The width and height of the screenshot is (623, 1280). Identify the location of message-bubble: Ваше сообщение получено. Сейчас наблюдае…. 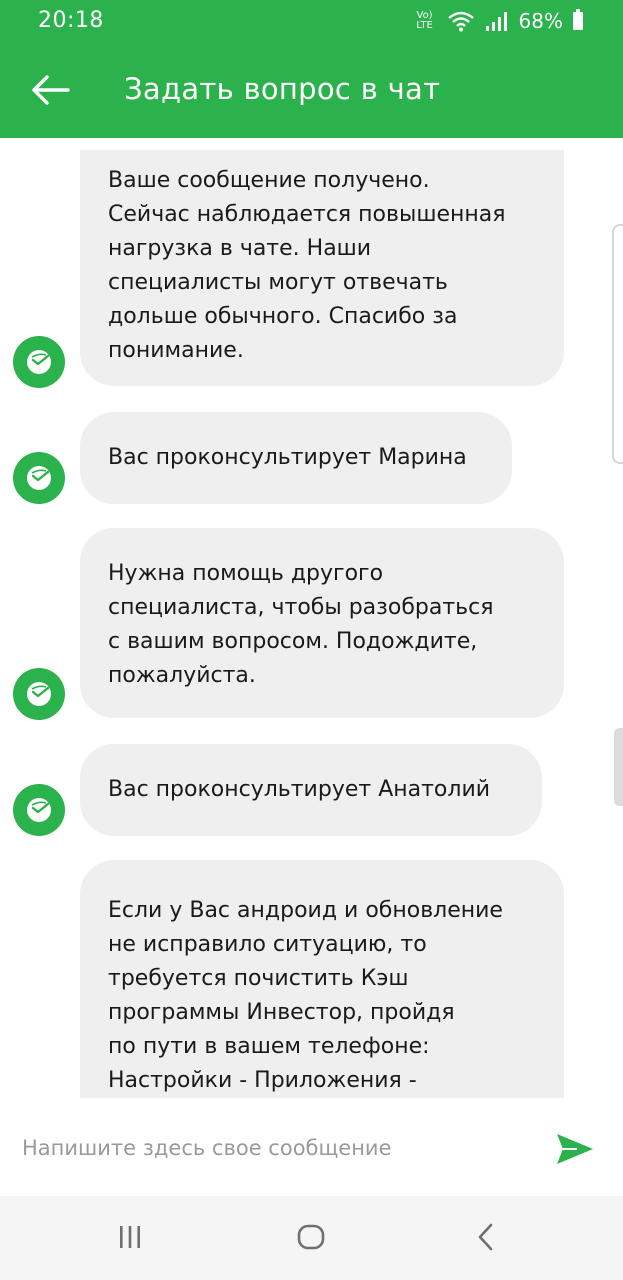
(322, 268).